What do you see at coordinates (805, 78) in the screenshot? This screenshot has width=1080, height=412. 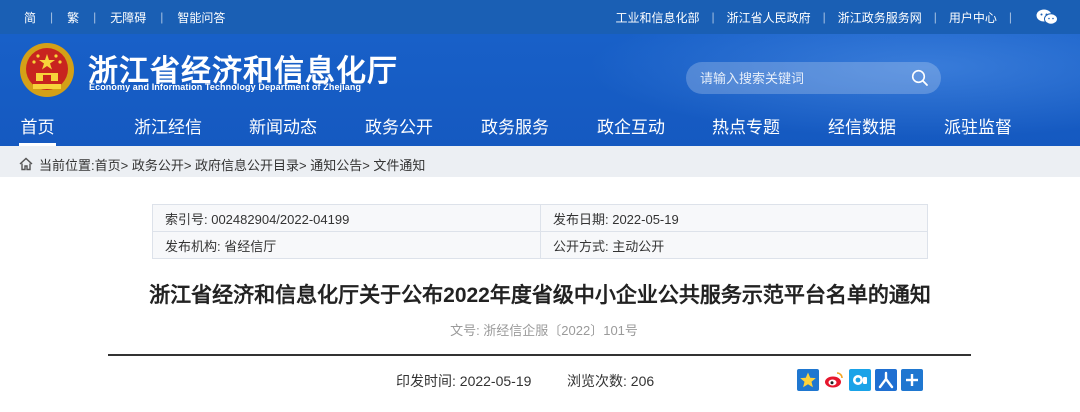 I see `search-input` at bounding box center [805, 78].